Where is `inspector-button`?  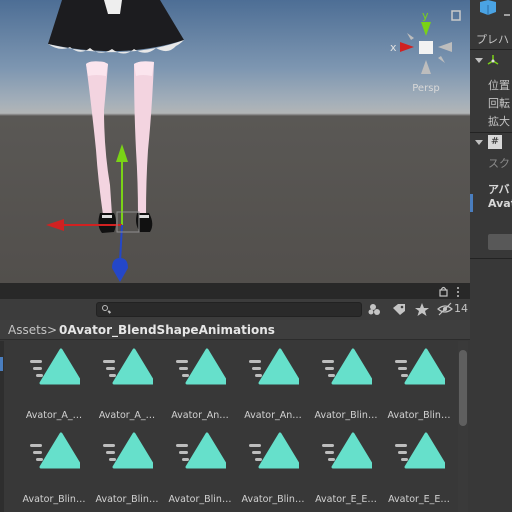 inspector-button is located at coordinates (500, 242).